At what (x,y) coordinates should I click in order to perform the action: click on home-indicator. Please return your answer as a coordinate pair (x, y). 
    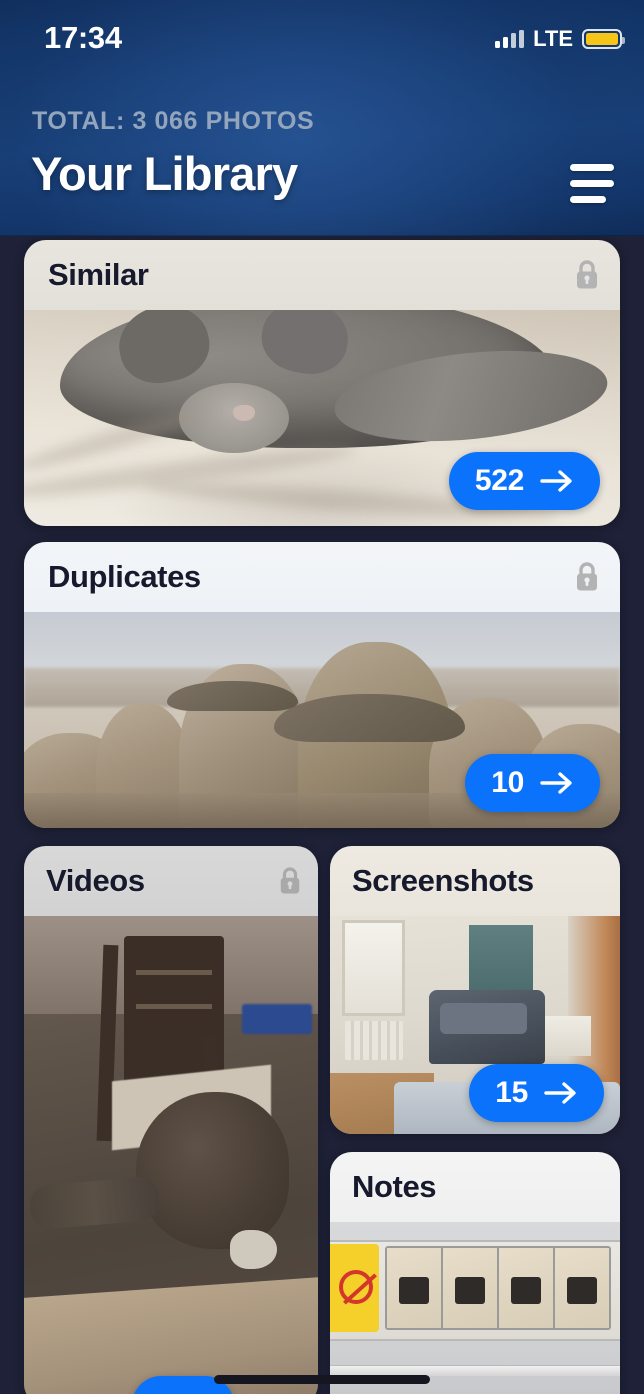
    Looking at the image, I should click on (322, 1379).